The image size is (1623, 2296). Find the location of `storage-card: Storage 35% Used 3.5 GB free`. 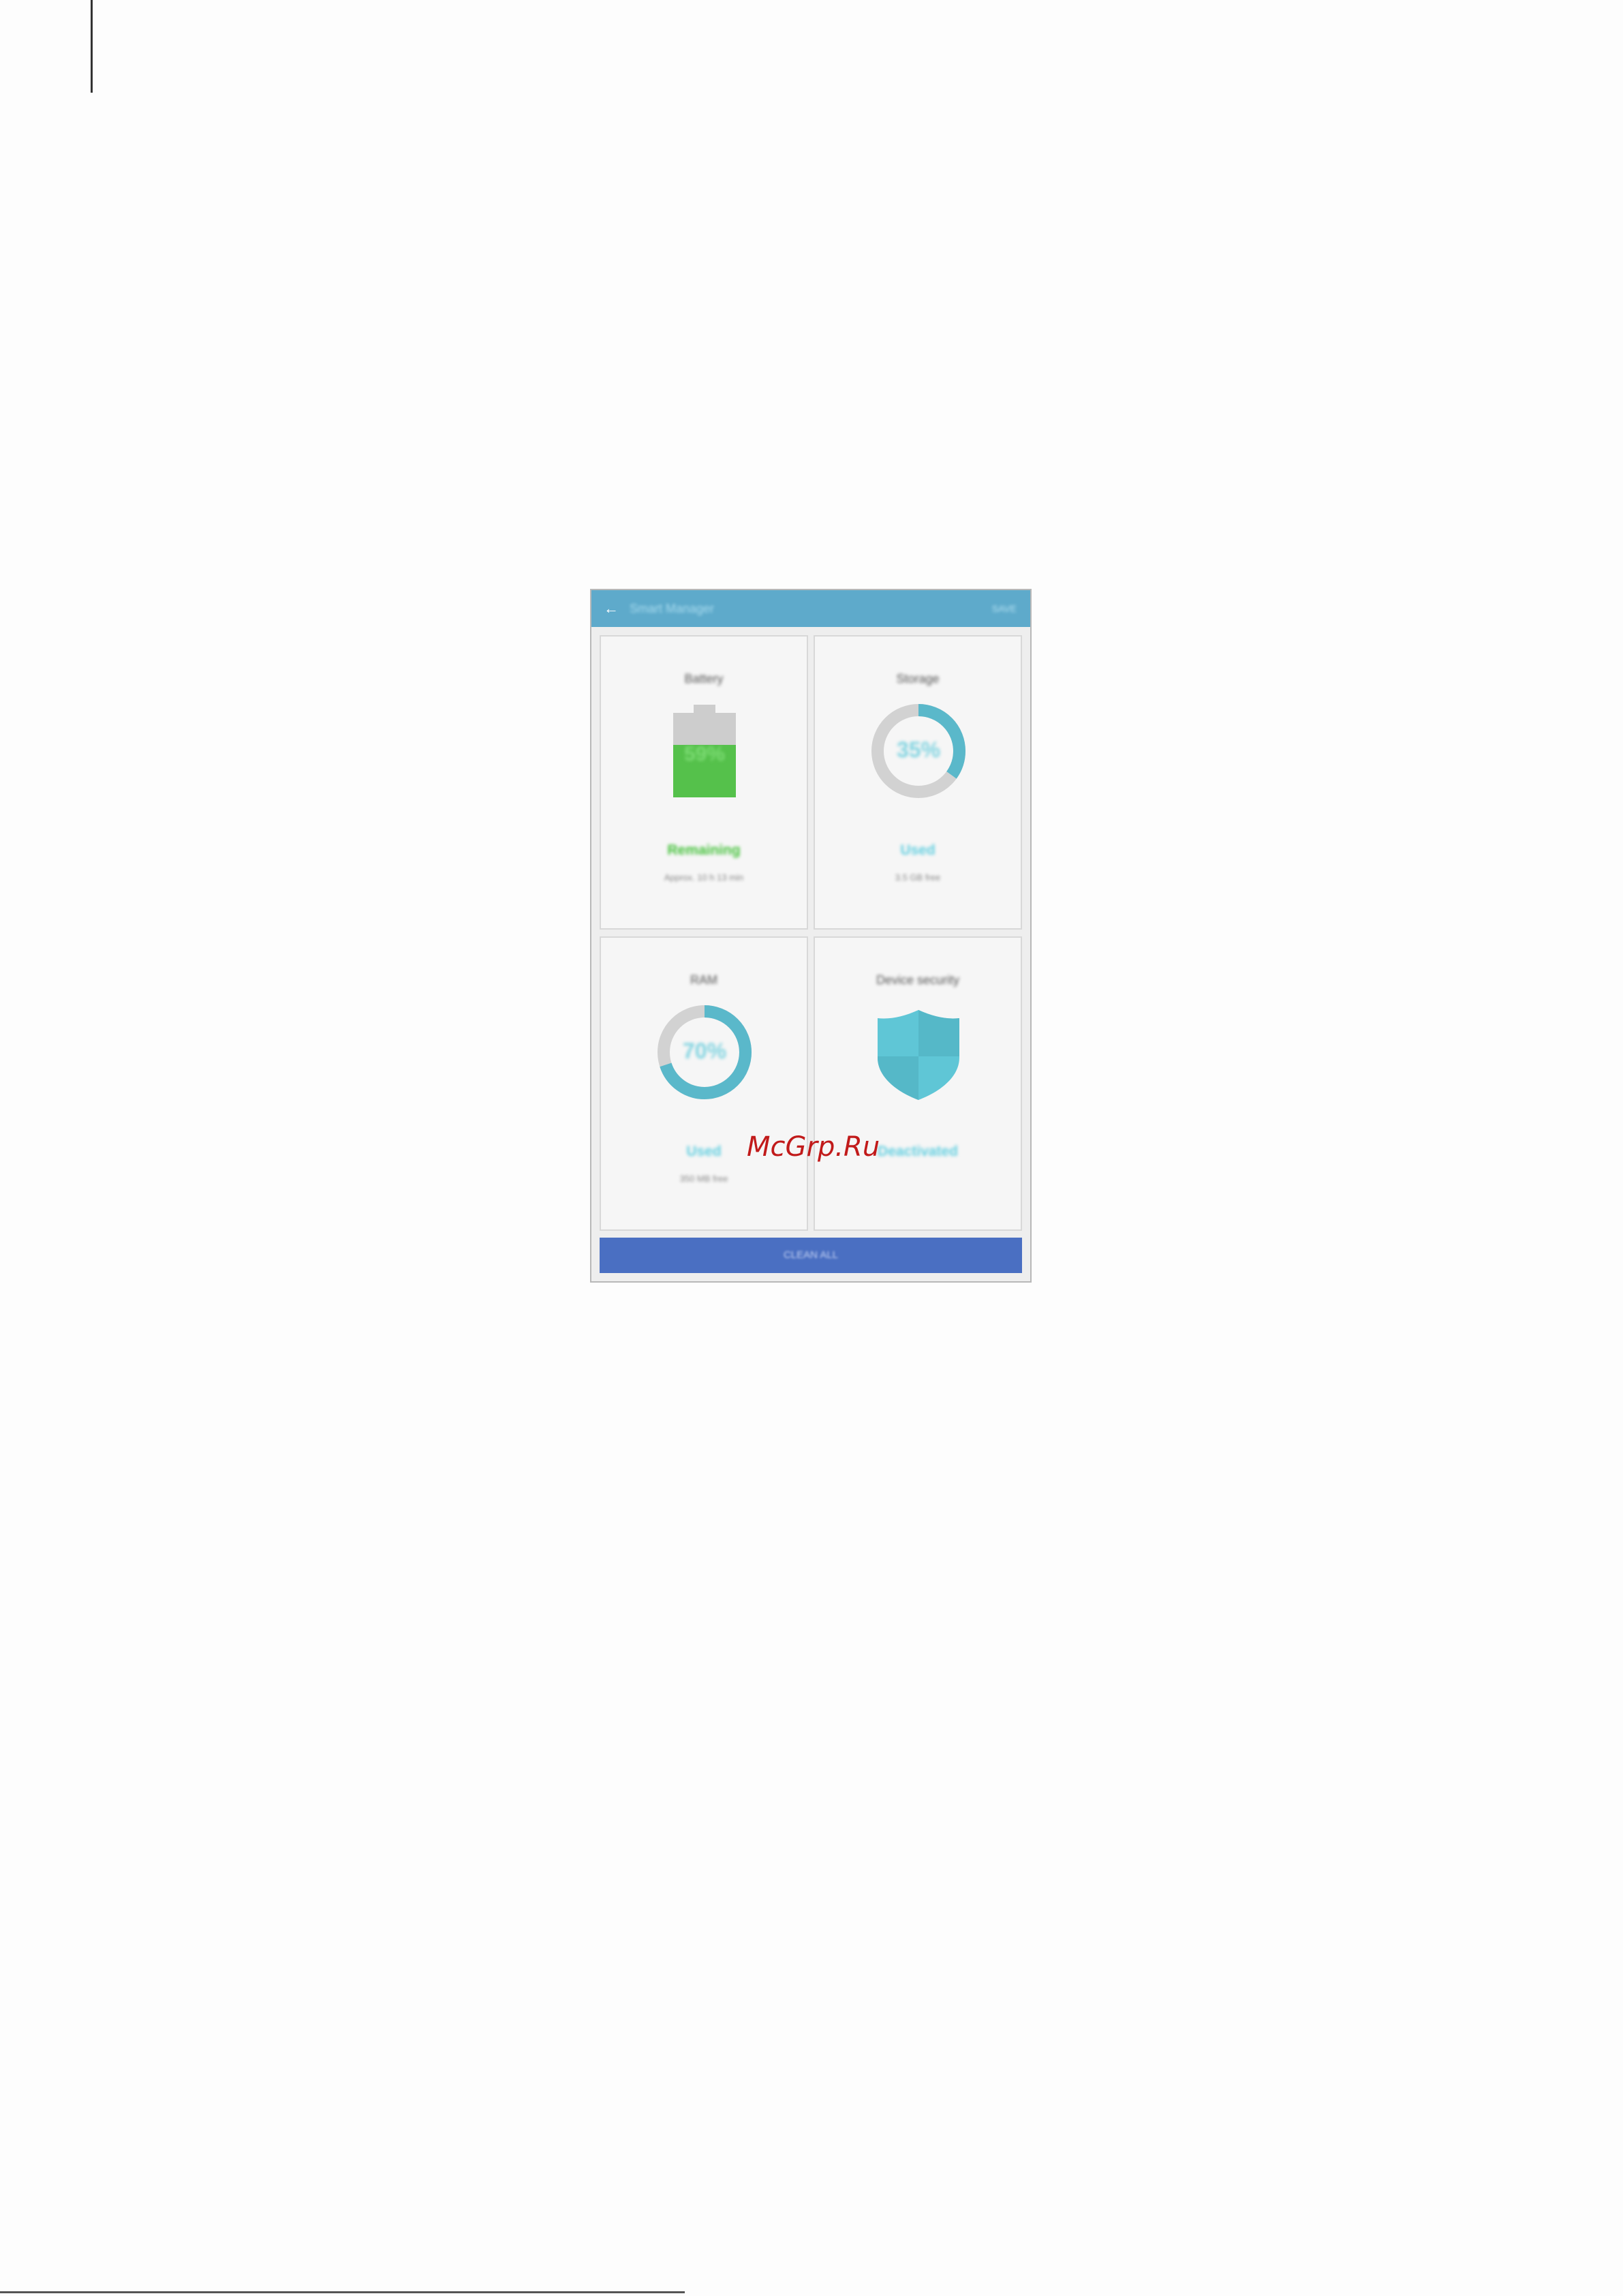

storage-card: Storage 35% Used 3.5 GB free is located at coordinates (918, 783).